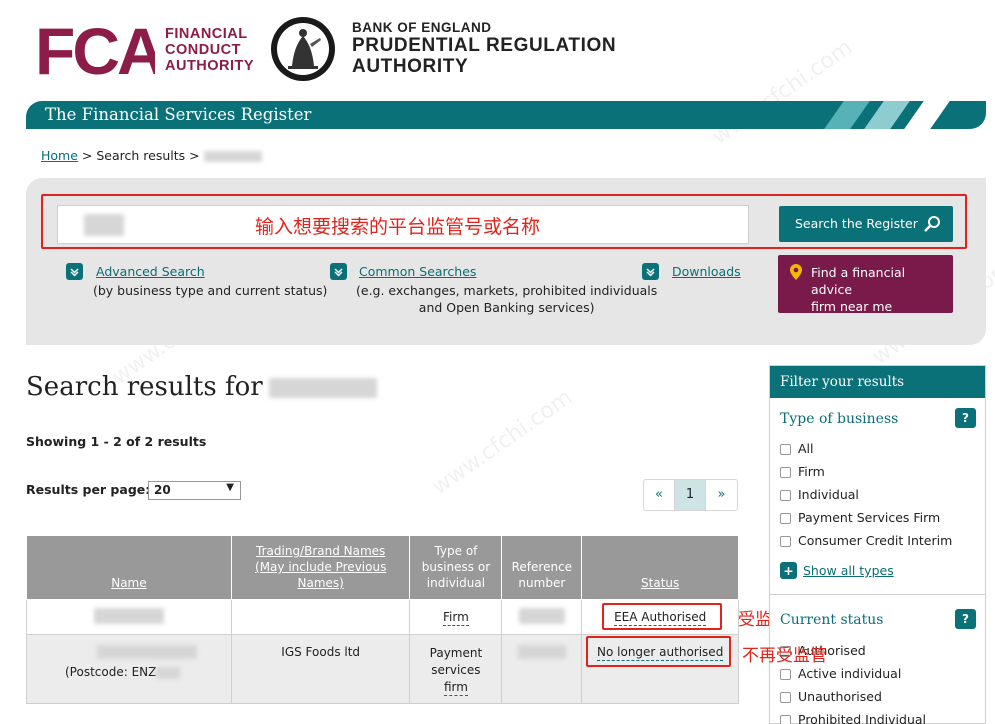  What do you see at coordinates (506, 115) in the screenshot?
I see `register-banner: The Financial Services Register` at bounding box center [506, 115].